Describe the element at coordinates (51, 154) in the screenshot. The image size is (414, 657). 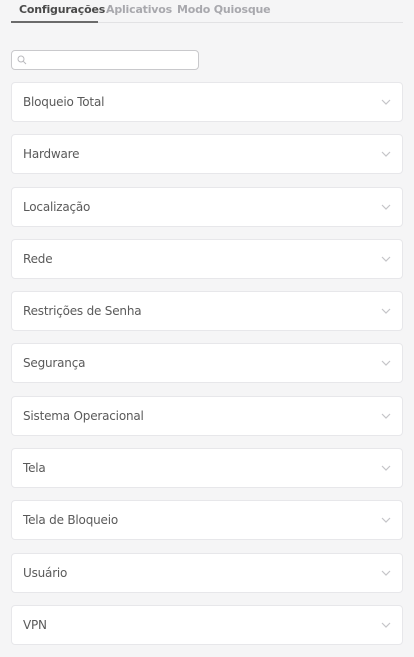
I see `section-label: Hardware` at that location.